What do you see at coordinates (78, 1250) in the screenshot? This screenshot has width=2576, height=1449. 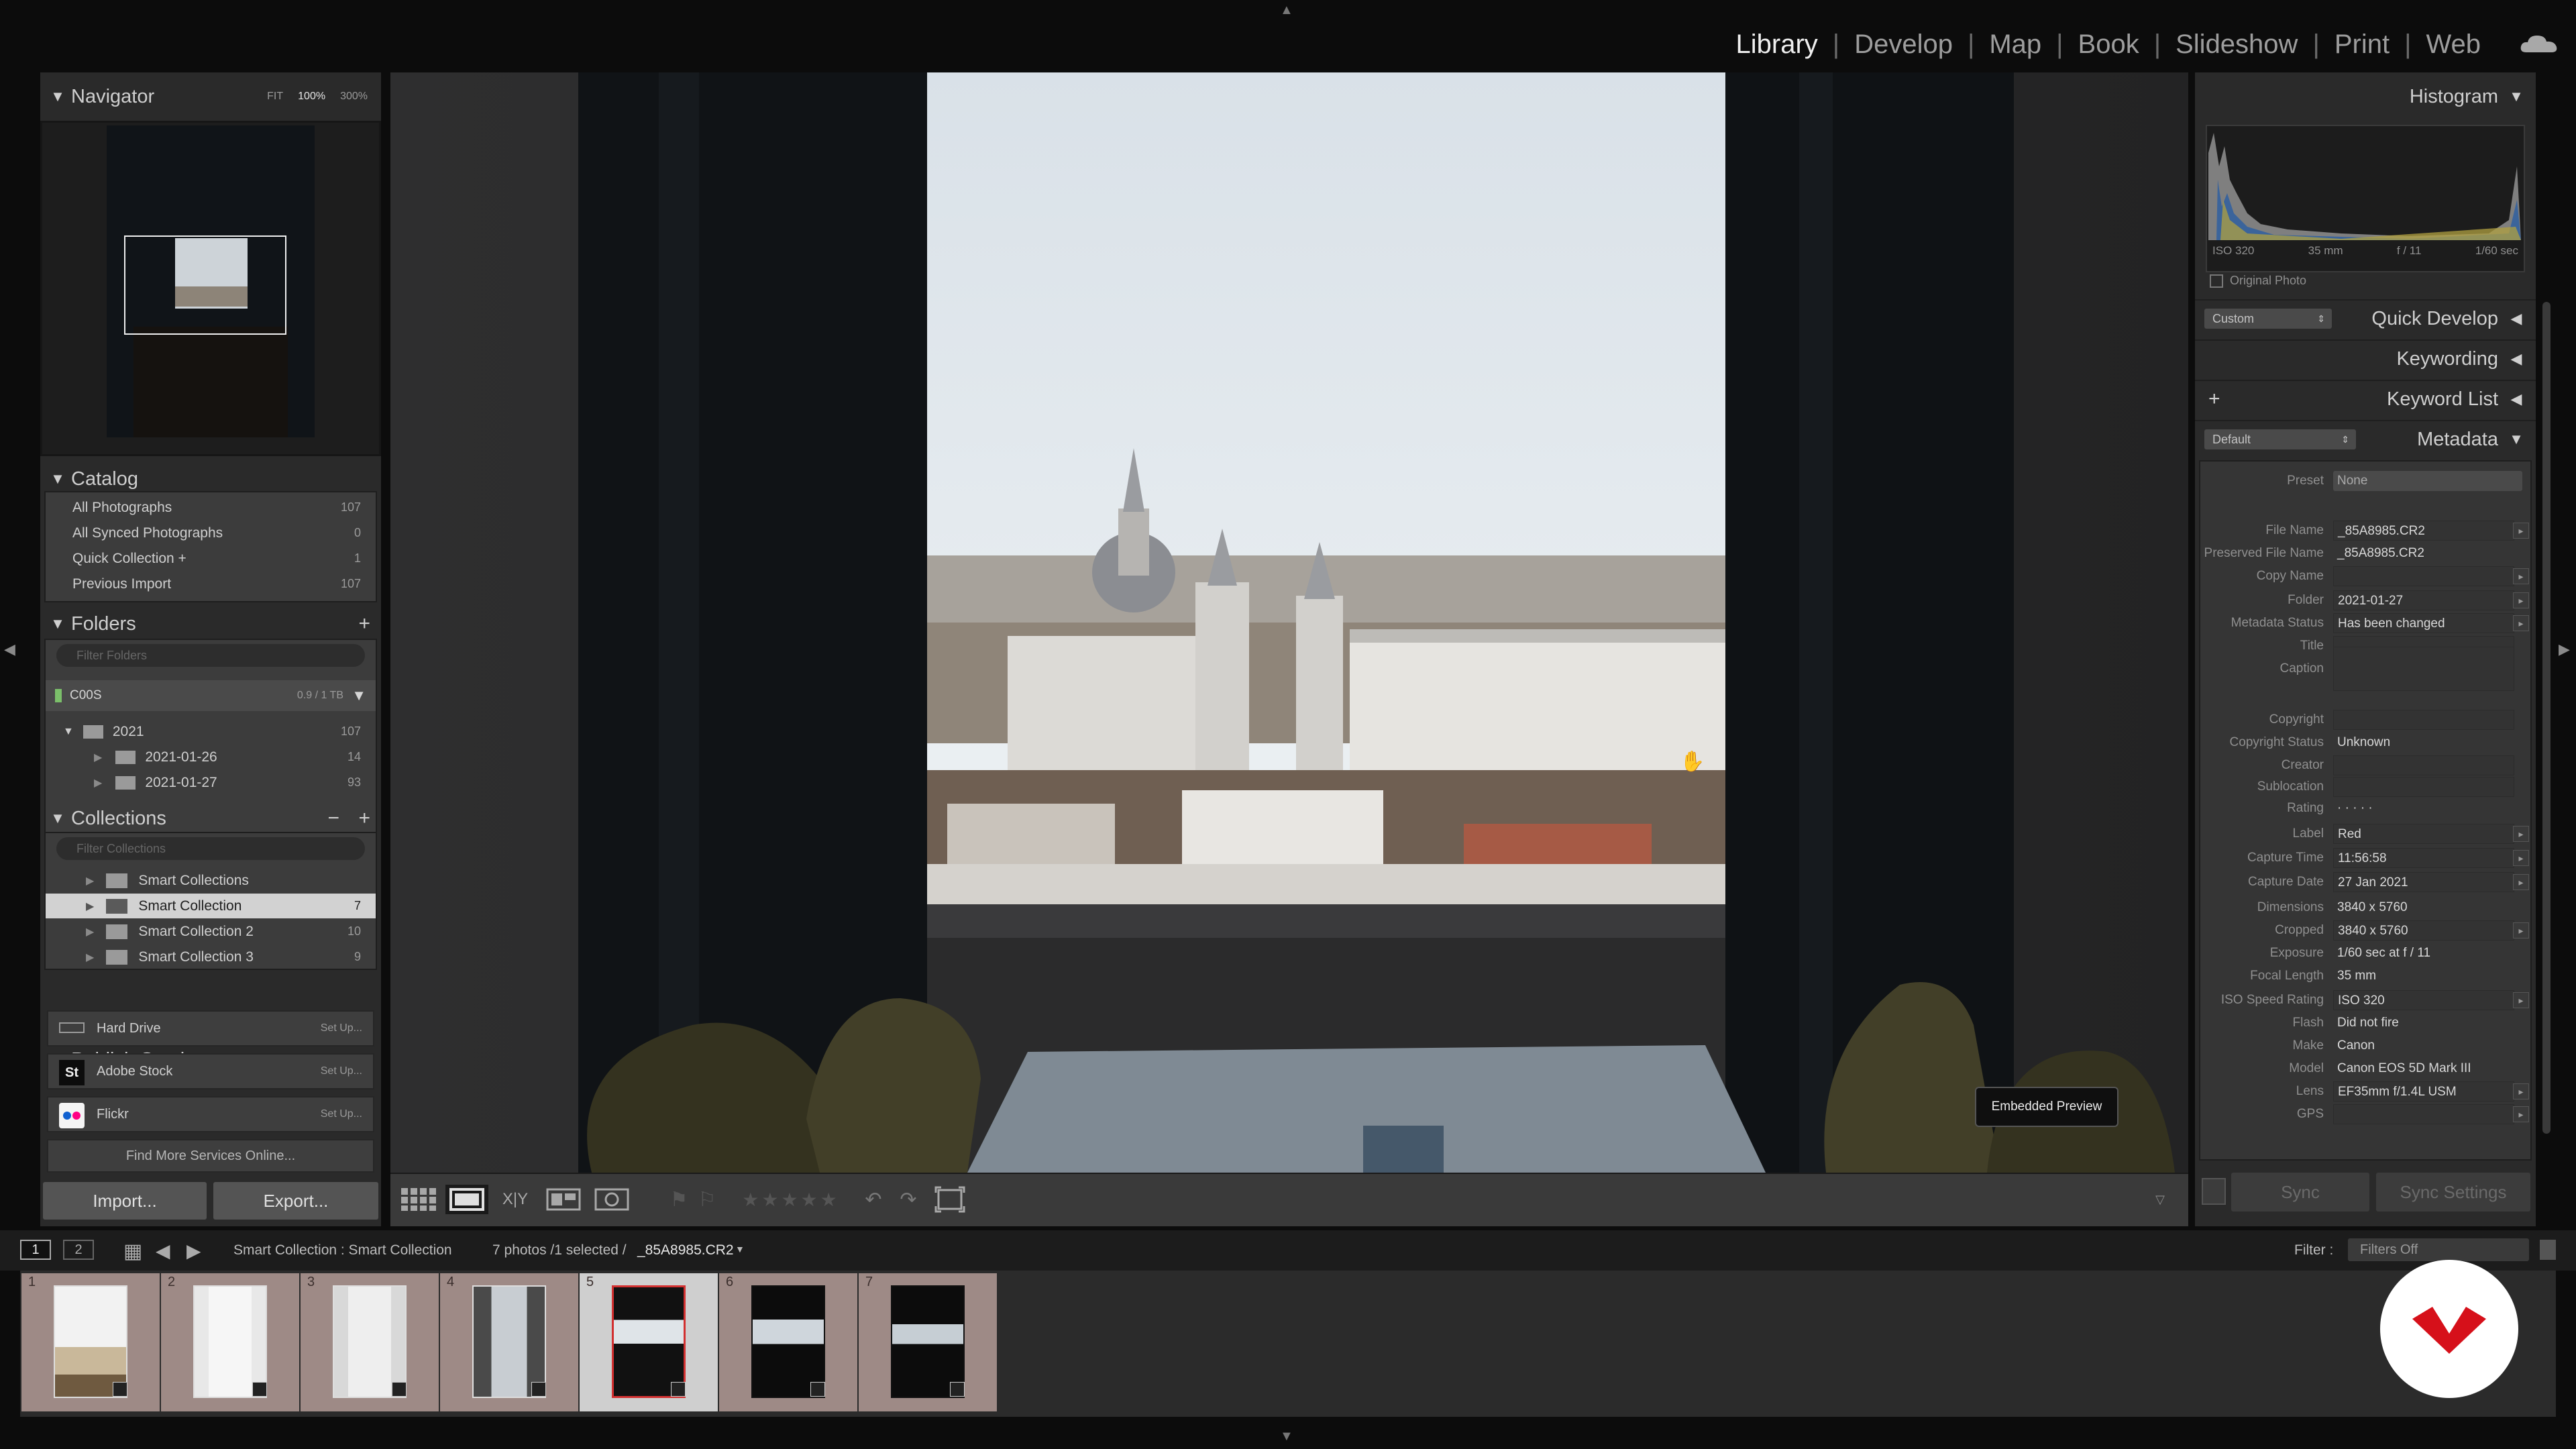 I see `secondary-window-button: 2` at bounding box center [78, 1250].